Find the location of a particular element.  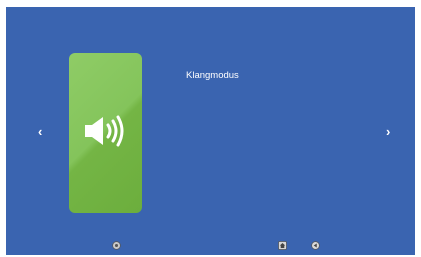

settings-icon is located at coordinates (116, 245).